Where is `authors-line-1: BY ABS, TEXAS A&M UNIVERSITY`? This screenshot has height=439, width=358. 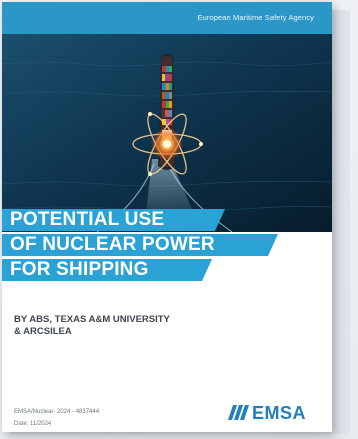 authors-line-1: BY ABS, TEXAS A&M UNIVERSITY is located at coordinates (92, 319).